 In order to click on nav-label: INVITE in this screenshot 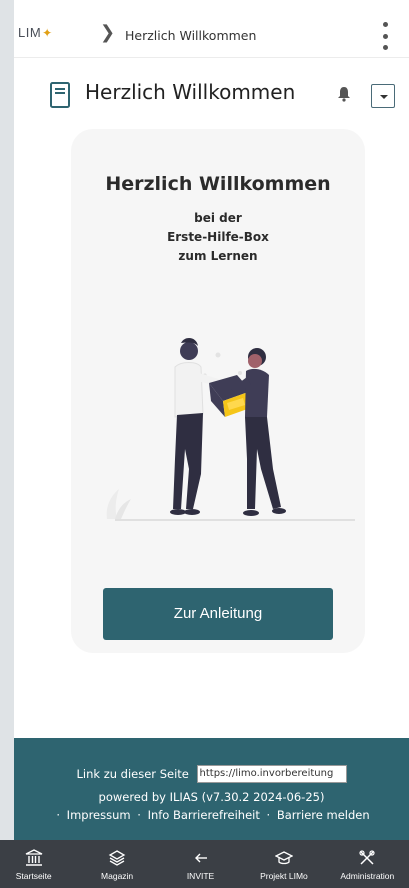, I will do `click(200, 876)`.